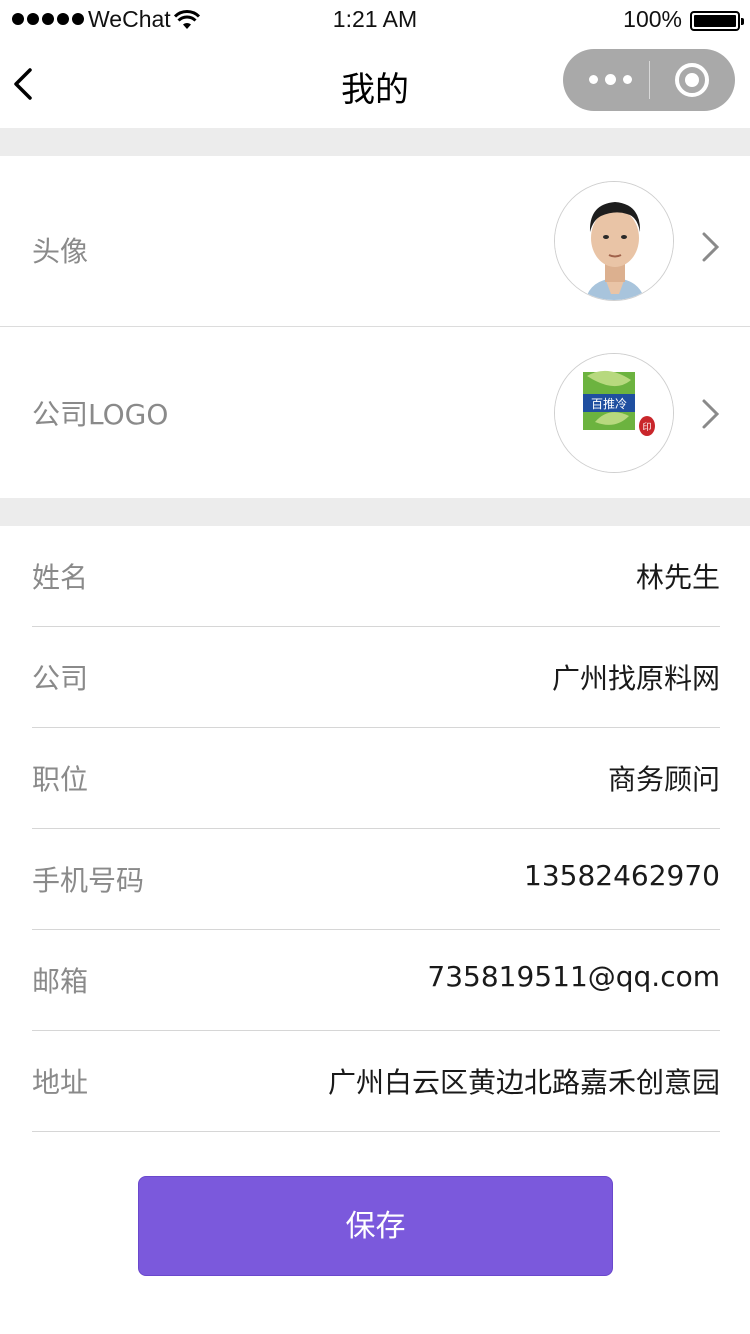 Image resolution: width=750 pixels, height=1334 pixels. I want to click on field-label: 姓名, so click(60, 577).